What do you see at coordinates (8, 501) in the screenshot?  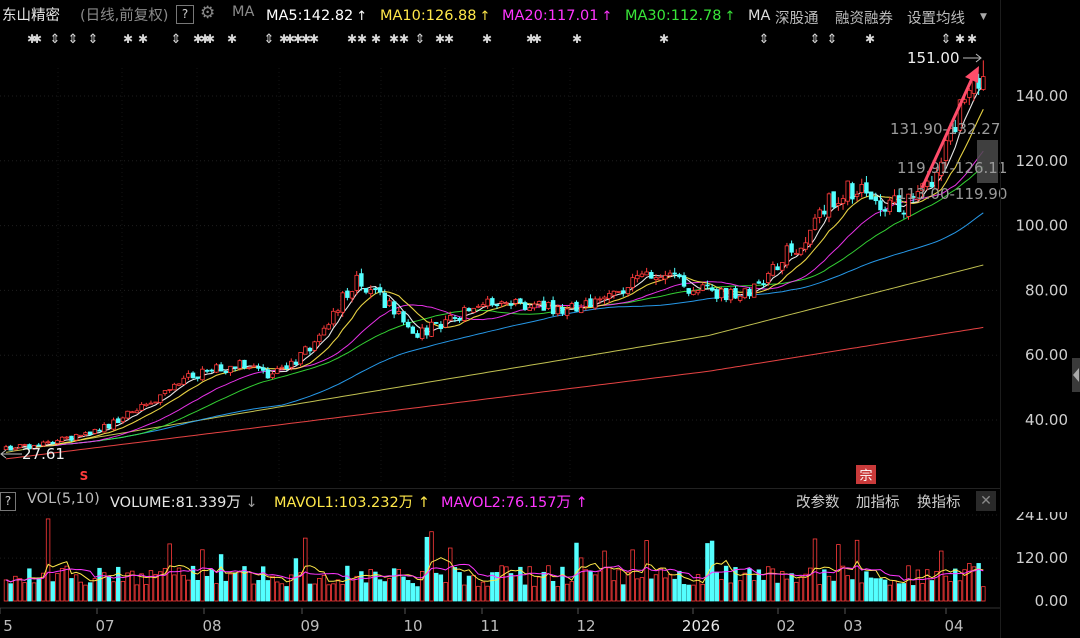 I see `volume-help-icon: ?` at bounding box center [8, 501].